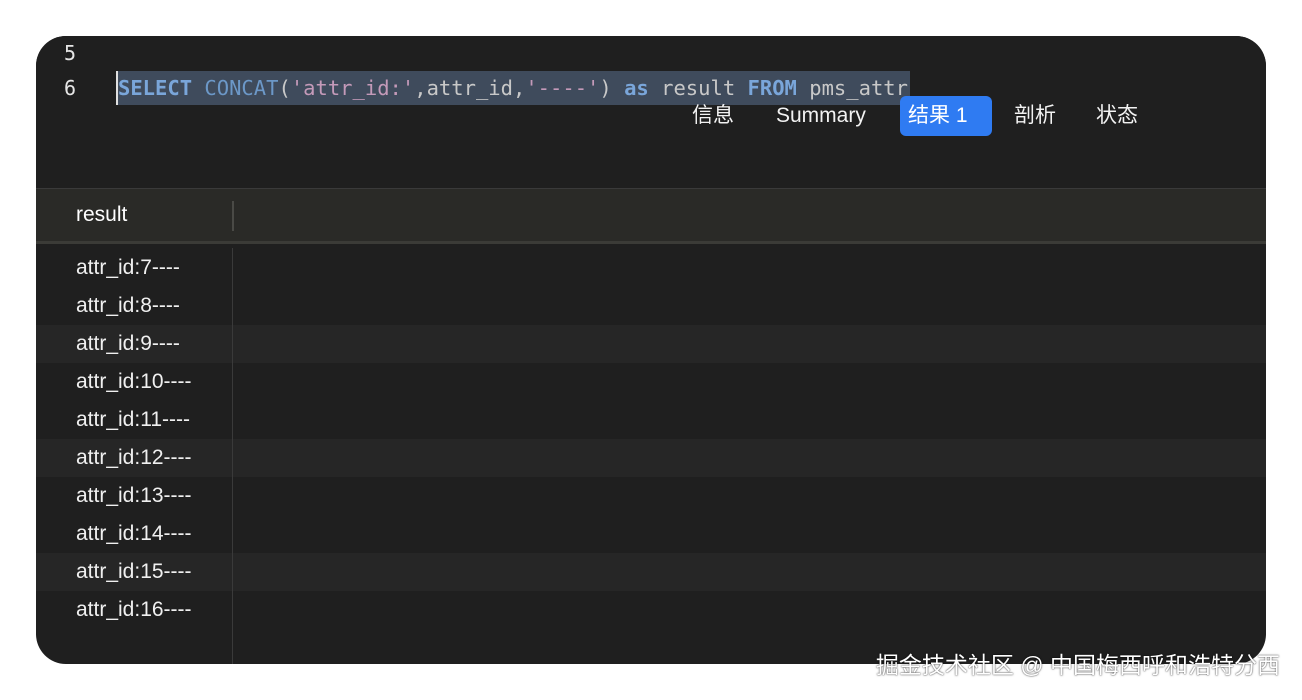 The width and height of the screenshot is (1302, 700). What do you see at coordinates (651, 155) in the screenshot?
I see `result-tabs-bar` at bounding box center [651, 155].